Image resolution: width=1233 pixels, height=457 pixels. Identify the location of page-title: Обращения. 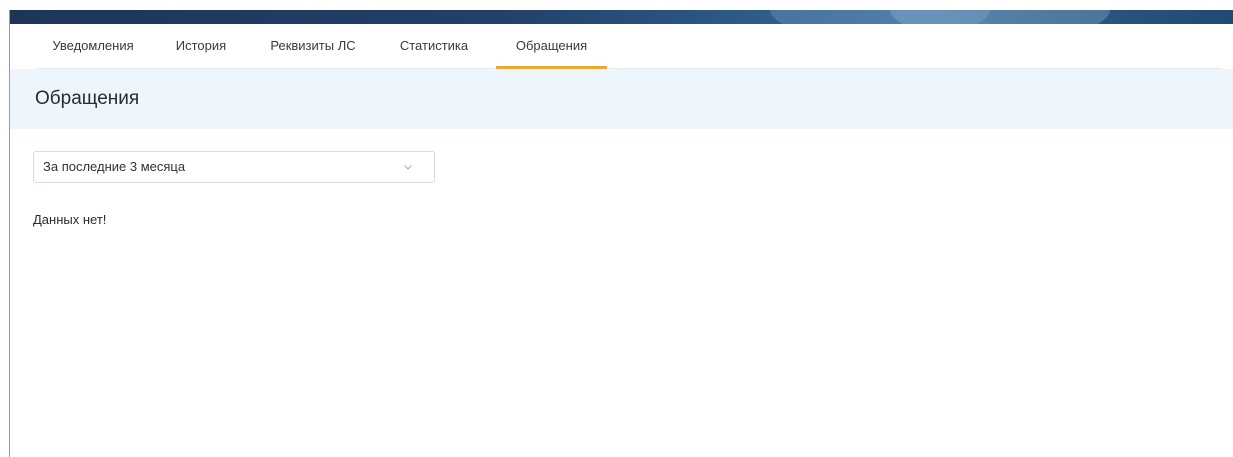
(87, 98).